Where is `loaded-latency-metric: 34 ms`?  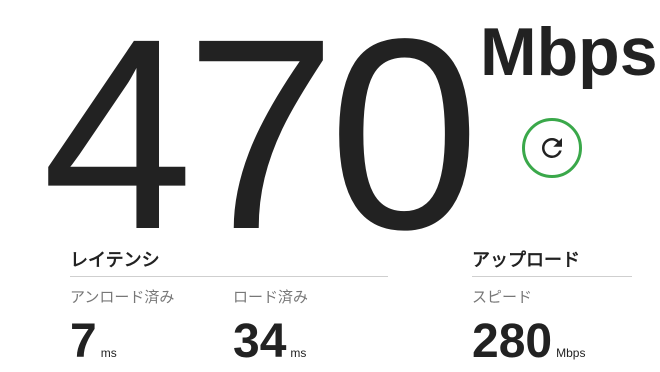 loaded-latency-metric: 34 ms is located at coordinates (269, 342).